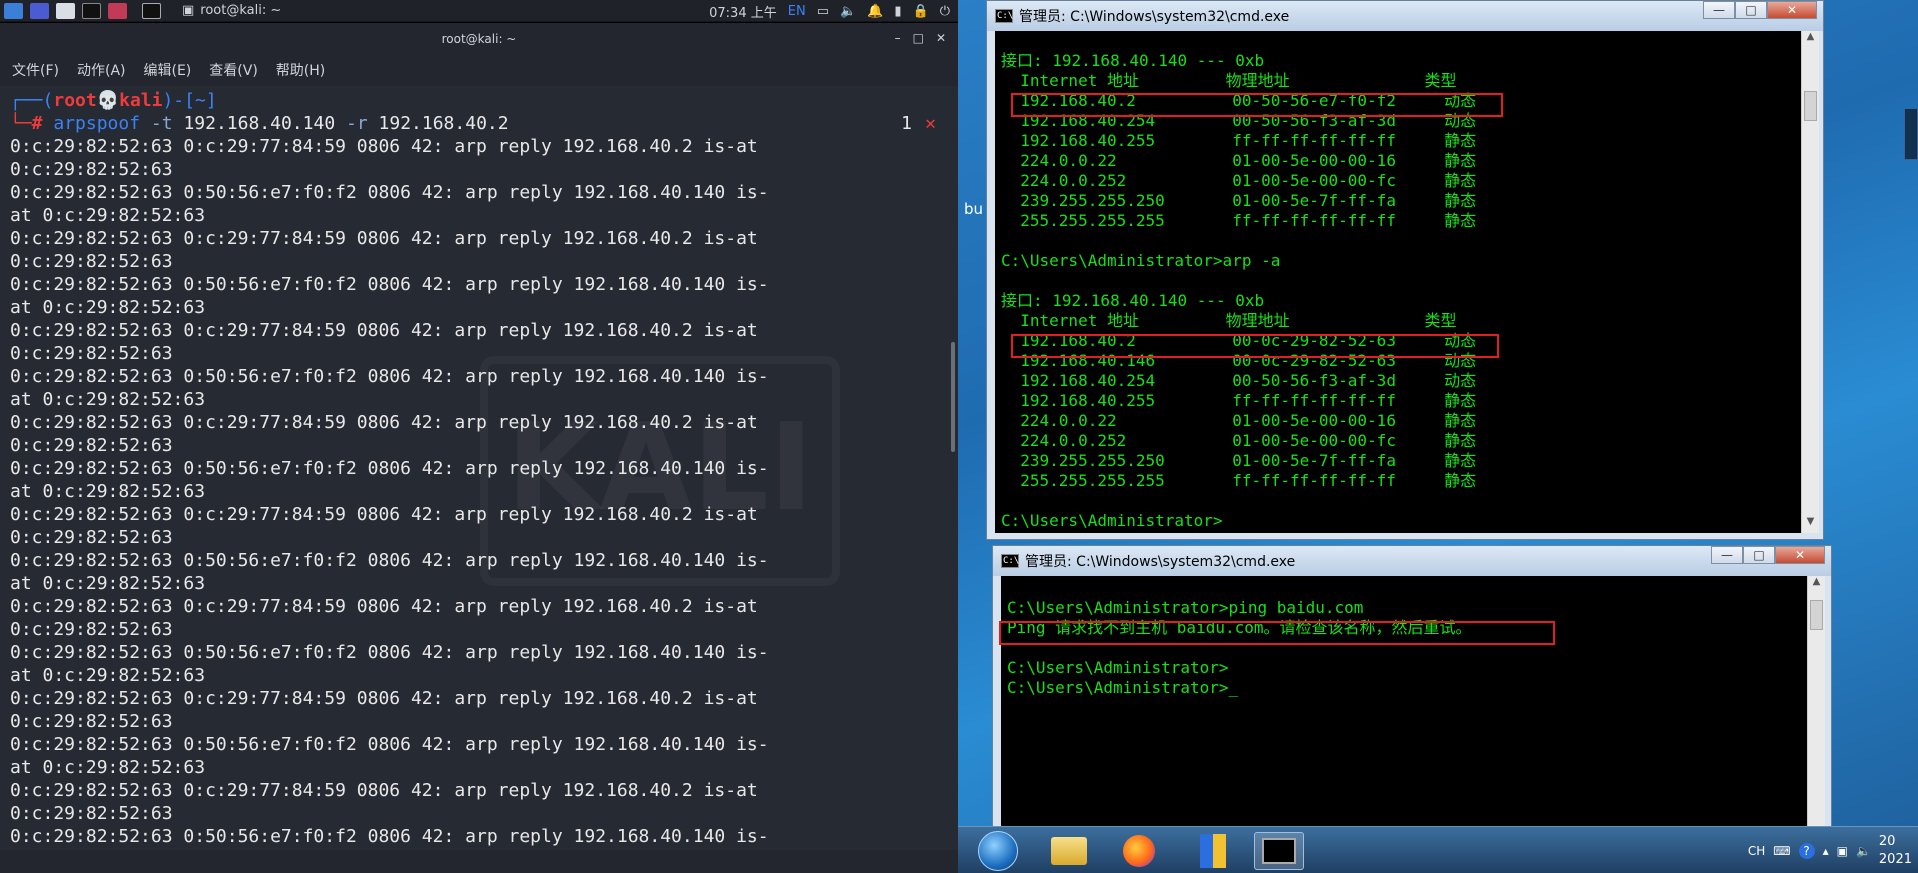 This screenshot has width=1918, height=873. What do you see at coordinates (1887, 841) in the screenshot?
I see `clock-time: 20` at bounding box center [1887, 841].